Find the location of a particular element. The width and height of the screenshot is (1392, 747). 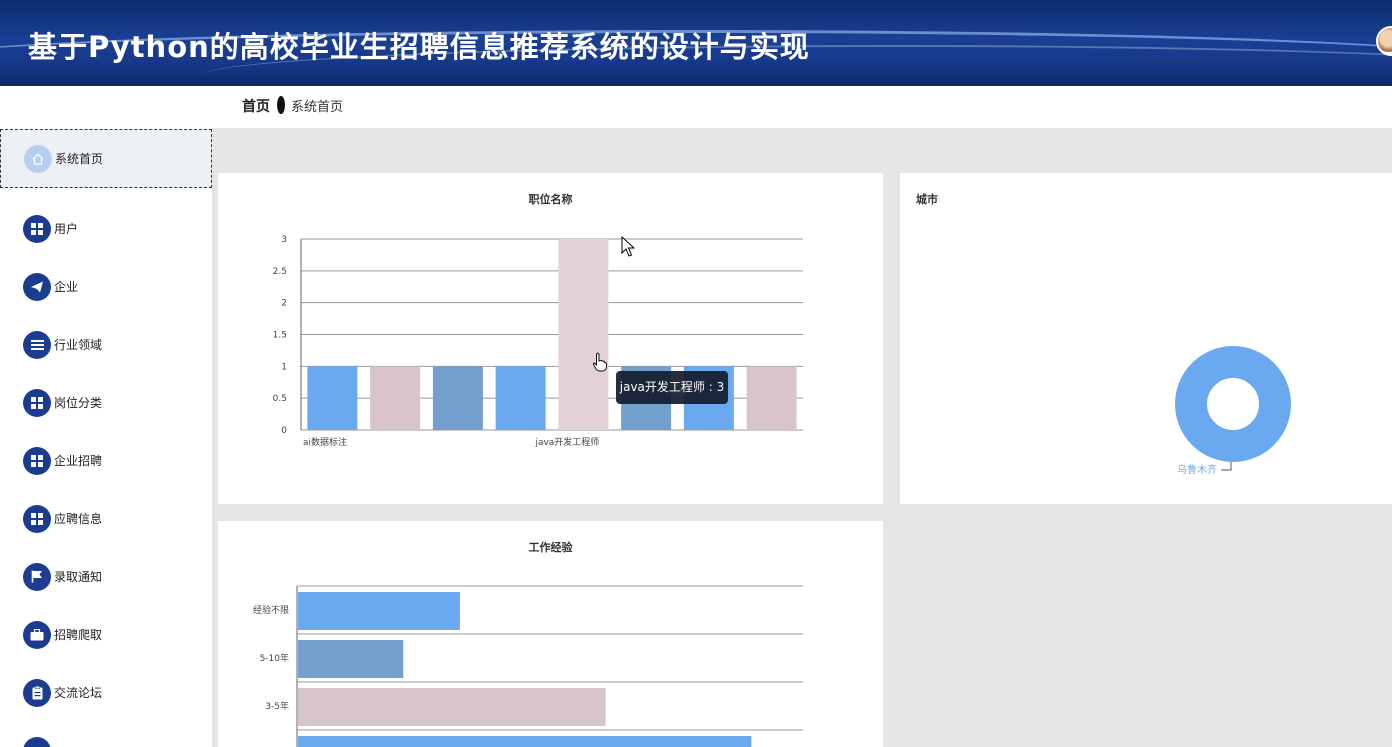

x-tick-label: java开发工程师 is located at coordinates (566, 442).